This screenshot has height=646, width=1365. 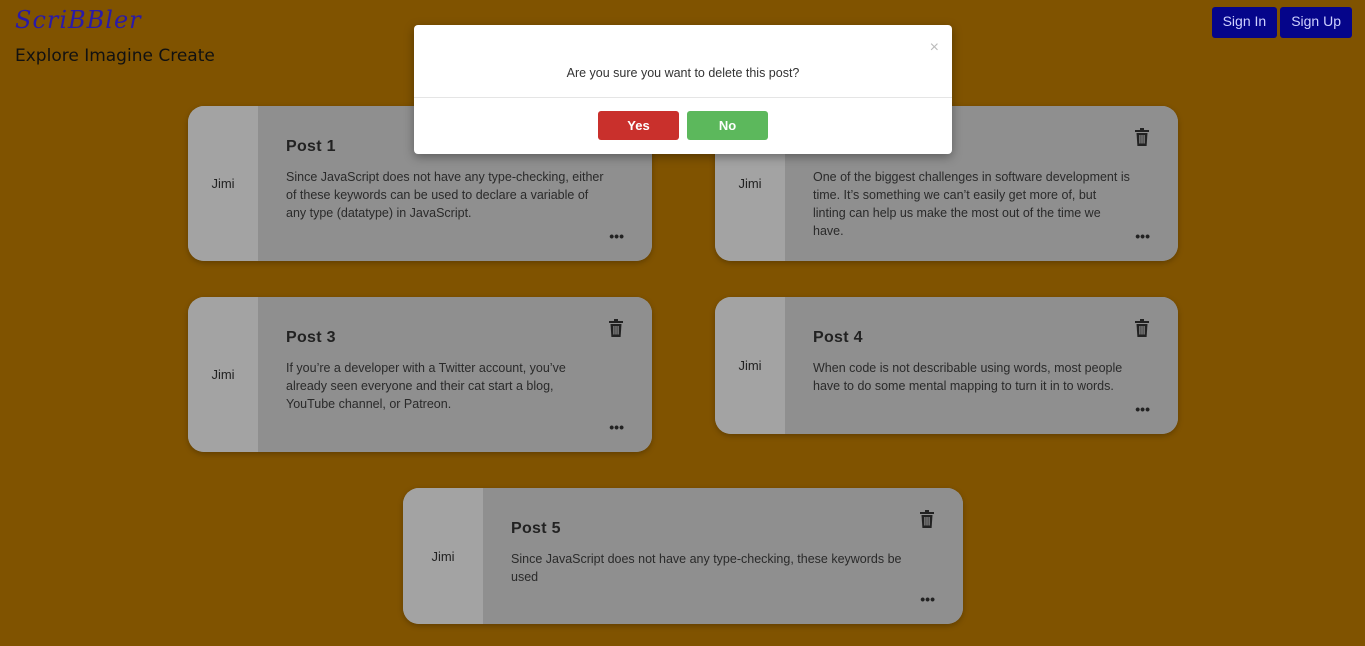 What do you see at coordinates (638, 125) in the screenshot?
I see `yes-button: Yes` at bounding box center [638, 125].